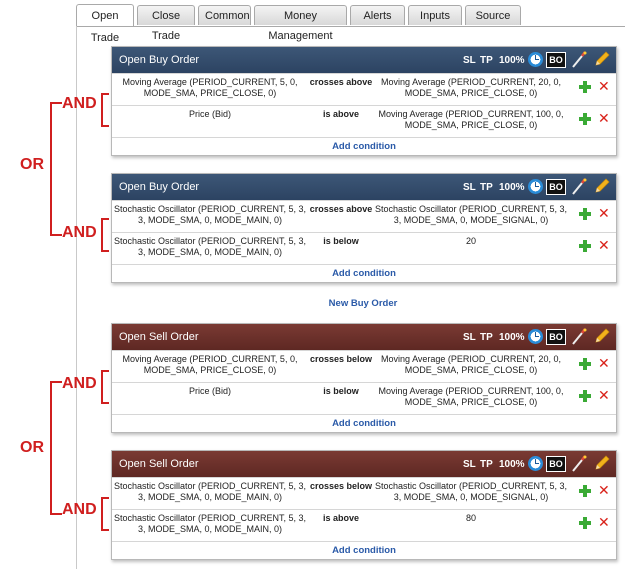 The width and height of the screenshot is (625, 569). What do you see at coordinates (364, 464) in the screenshot?
I see `order-header: Open Sell Order SL TP 100% BO` at bounding box center [364, 464].